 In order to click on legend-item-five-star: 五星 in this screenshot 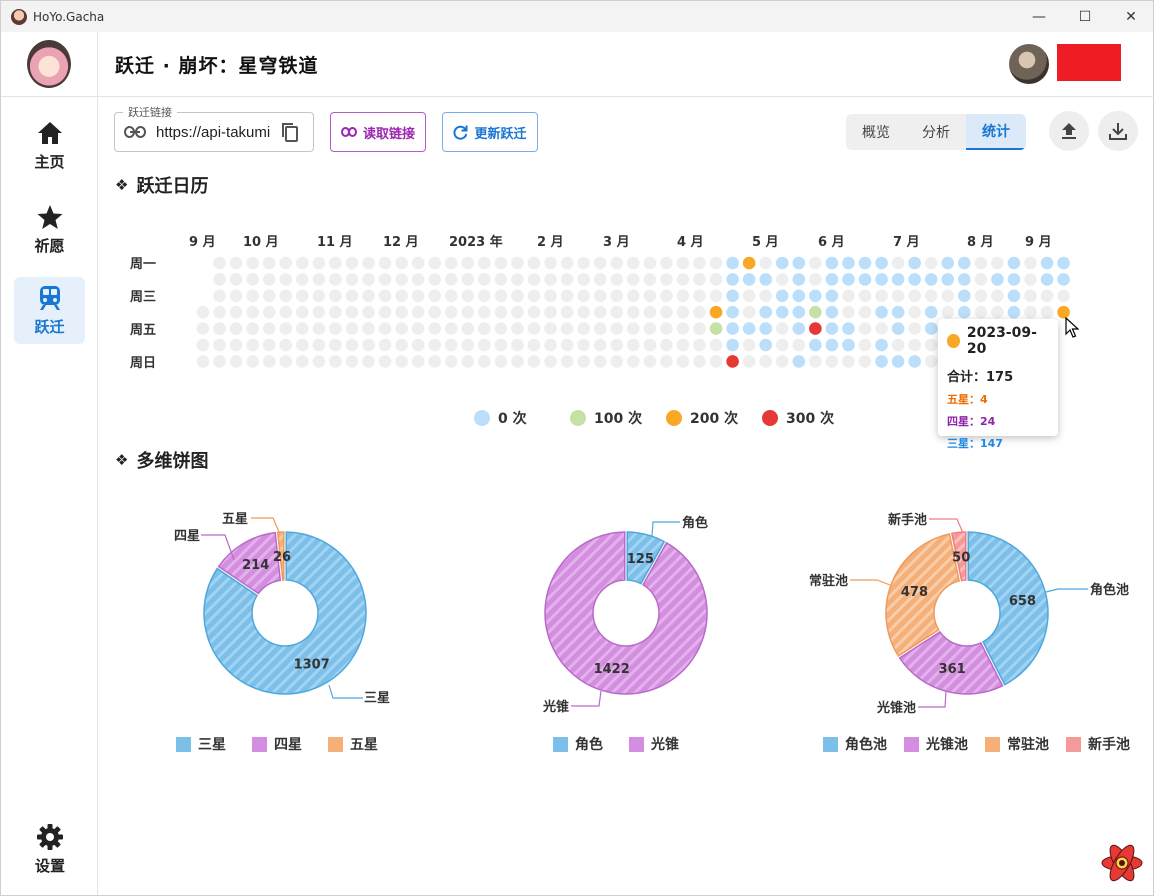, I will do `click(353, 744)`.